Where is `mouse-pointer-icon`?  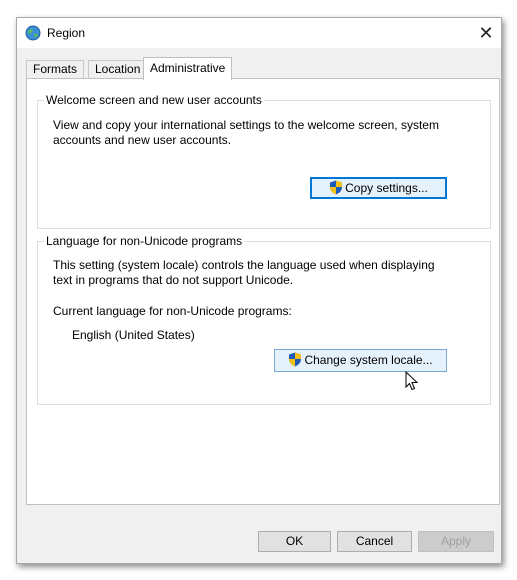 mouse-pointer-icon is located at coordinates (412, 381).